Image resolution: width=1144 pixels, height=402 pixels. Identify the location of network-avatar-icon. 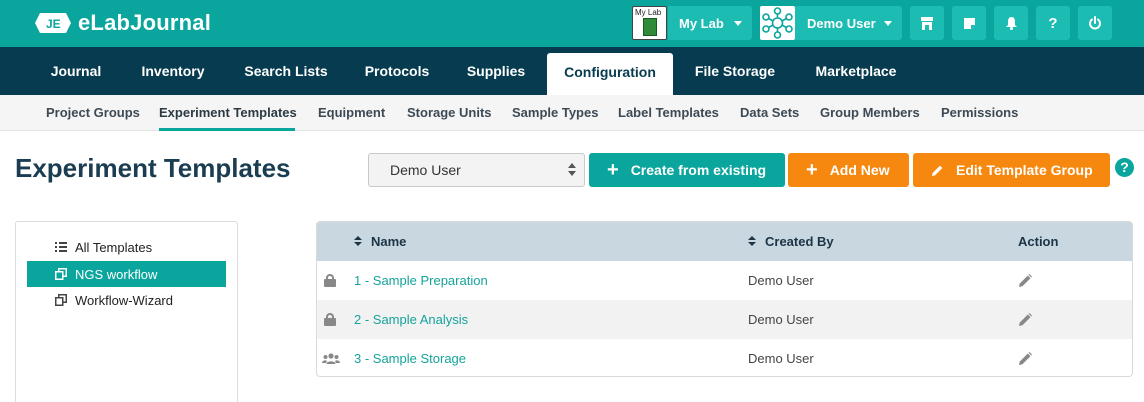
(777, 23).